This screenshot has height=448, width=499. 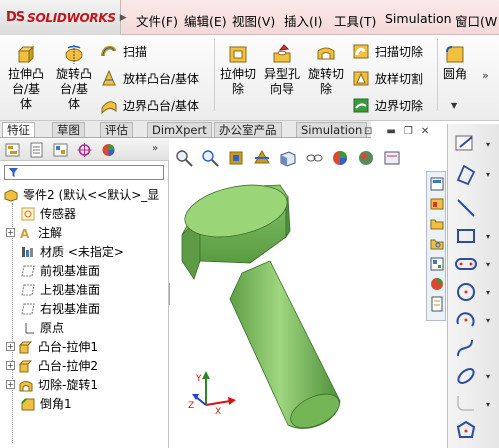 What do you see at coordinates (437, 204) in the screenshot?
I see `design-library-icon` at bounding box center [437, 204].